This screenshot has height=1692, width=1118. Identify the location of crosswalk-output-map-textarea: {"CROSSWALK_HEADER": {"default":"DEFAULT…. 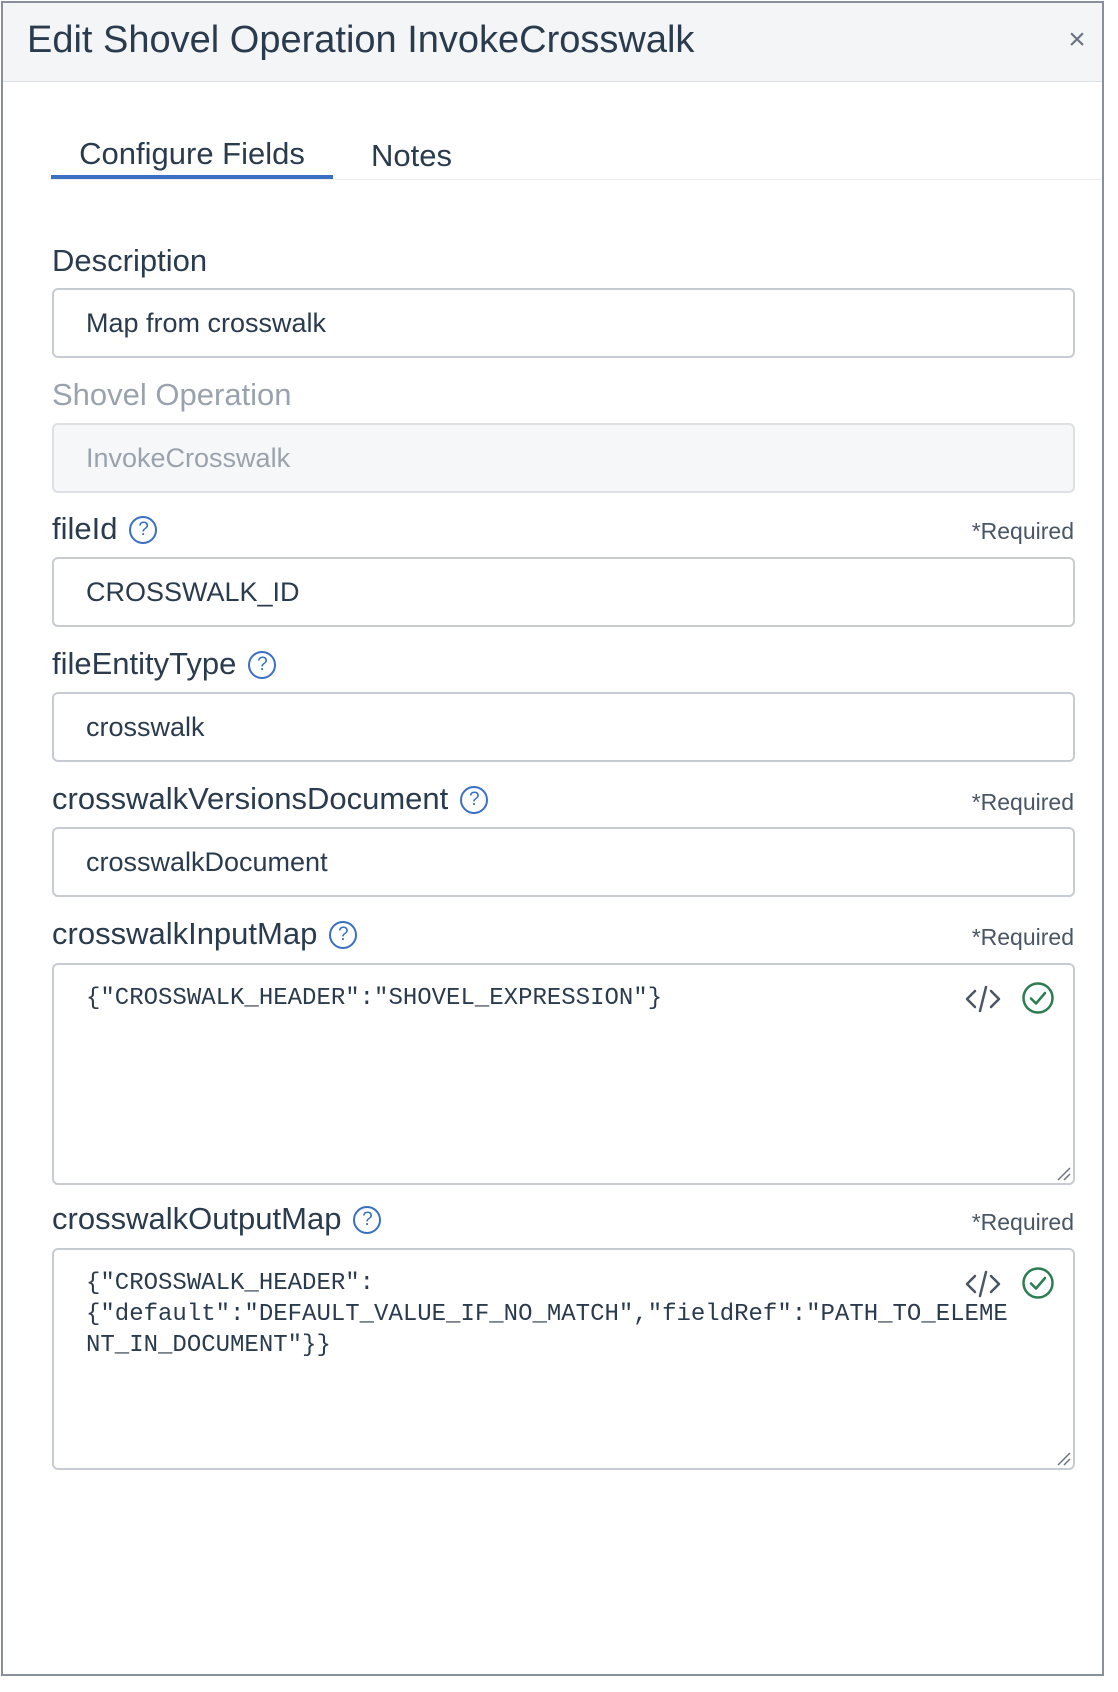
(563, 1359).